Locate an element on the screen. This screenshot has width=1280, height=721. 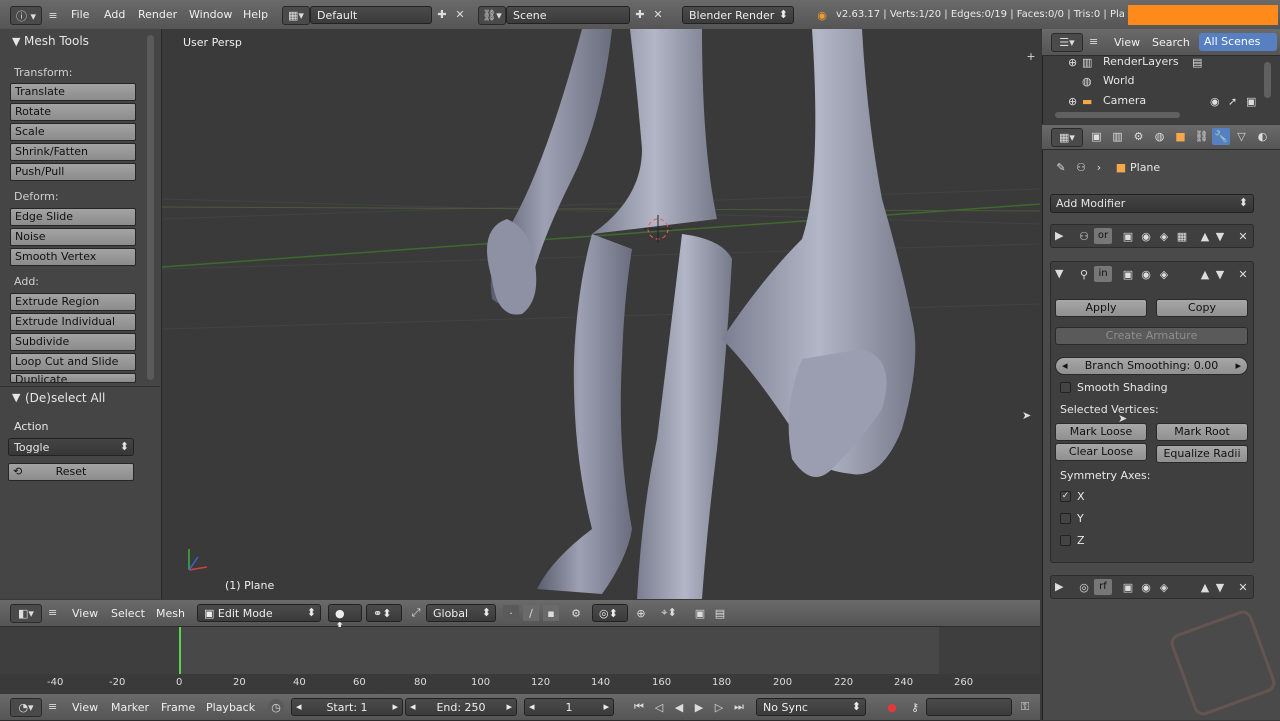
modifier-name-field: or is located at coordinates (1103, 236).